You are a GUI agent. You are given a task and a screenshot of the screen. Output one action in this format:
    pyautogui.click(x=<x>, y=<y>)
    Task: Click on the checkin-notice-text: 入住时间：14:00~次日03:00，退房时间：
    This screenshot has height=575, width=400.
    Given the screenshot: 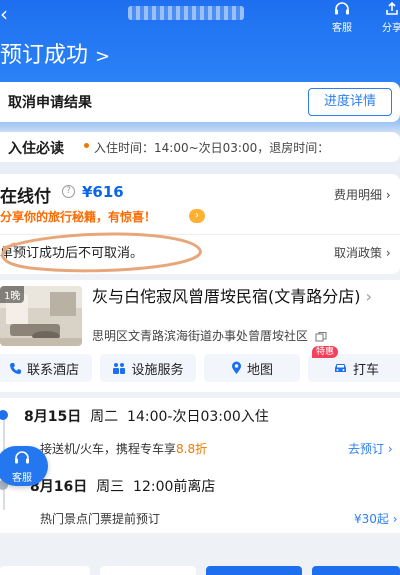 What is the action you would take?
    pyautogui.click(x=212, y=148)
    